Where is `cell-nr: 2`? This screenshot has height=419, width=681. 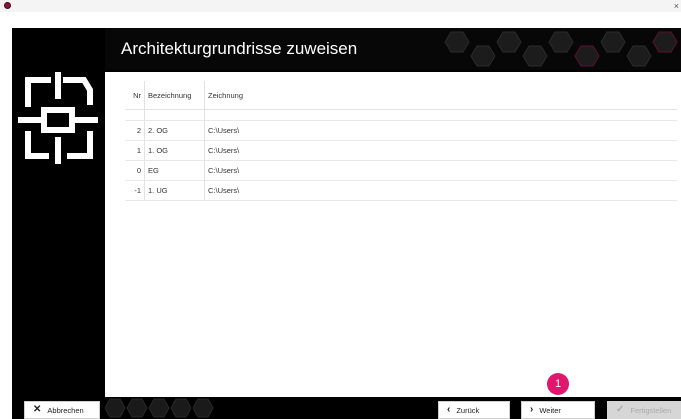
cell-nr: 2 is located at coordinates (135, 130).